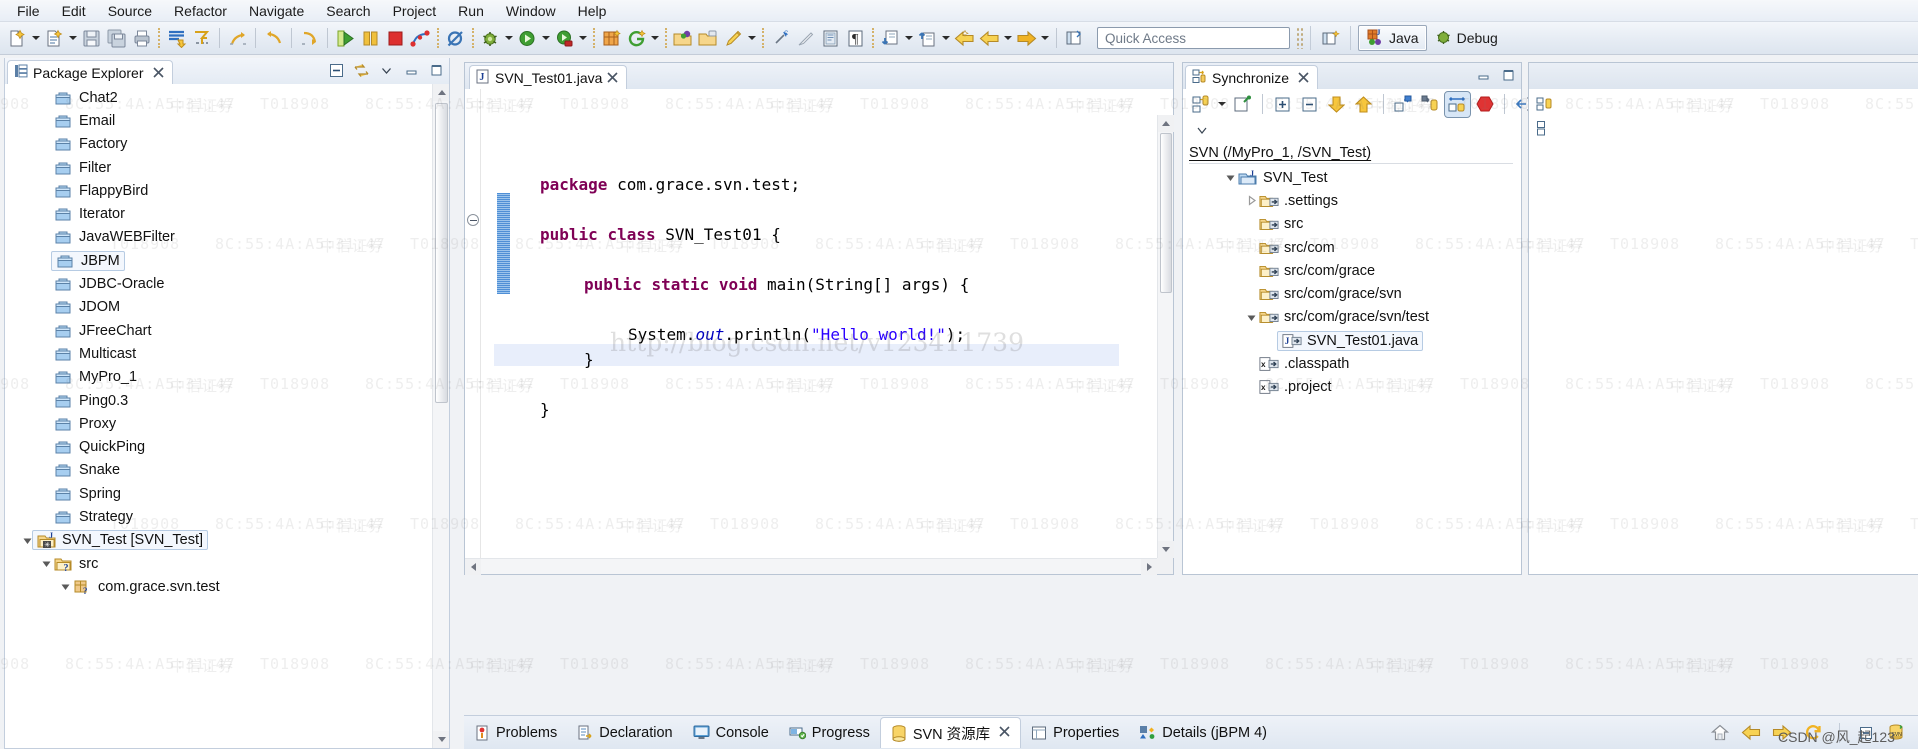  I want to click on previous-edit-dropdown-icon, so click(946, 38).